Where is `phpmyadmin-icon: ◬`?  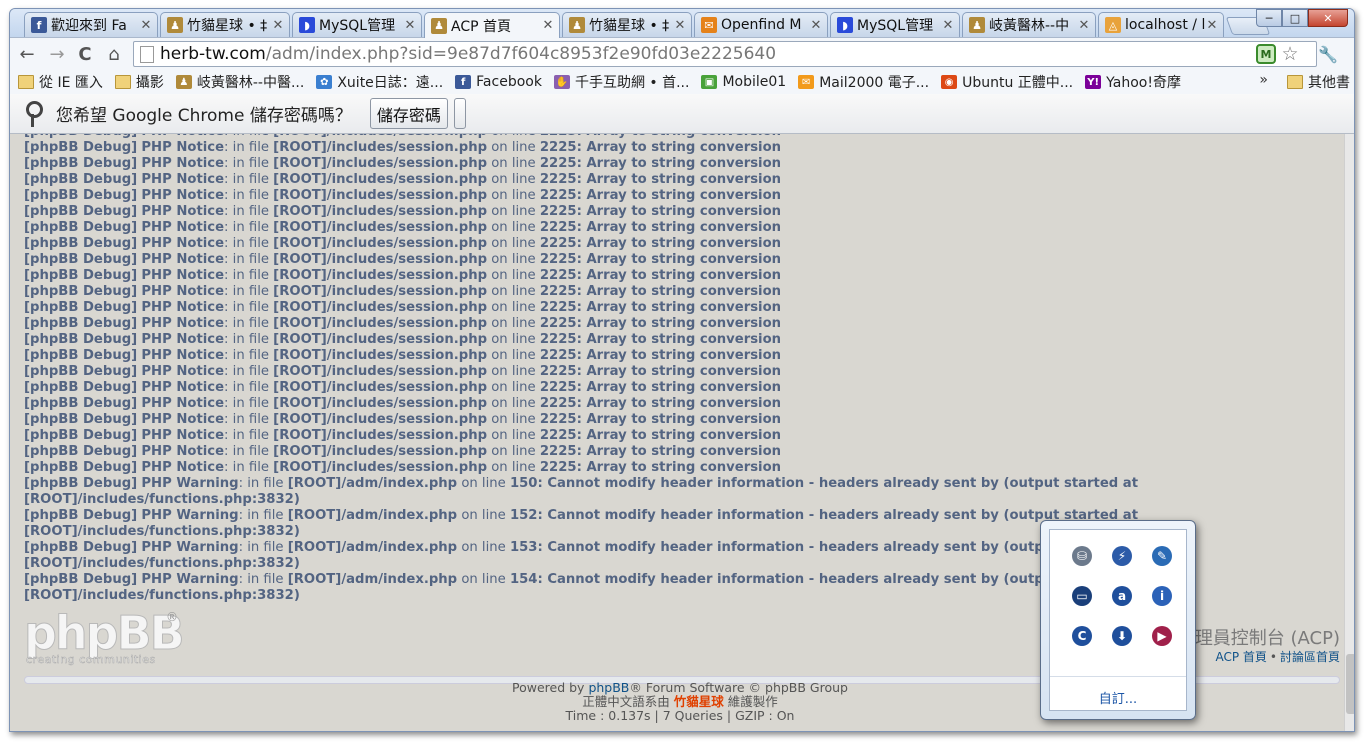
phpmyadmin-icon: ◬ is located at coordinates (1113, 25).